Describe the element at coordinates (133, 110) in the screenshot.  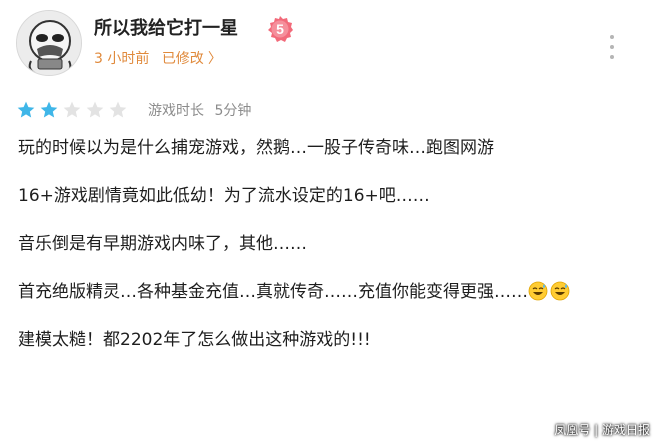
I see `rating-row: 游戏时长 5分钟` at that location.